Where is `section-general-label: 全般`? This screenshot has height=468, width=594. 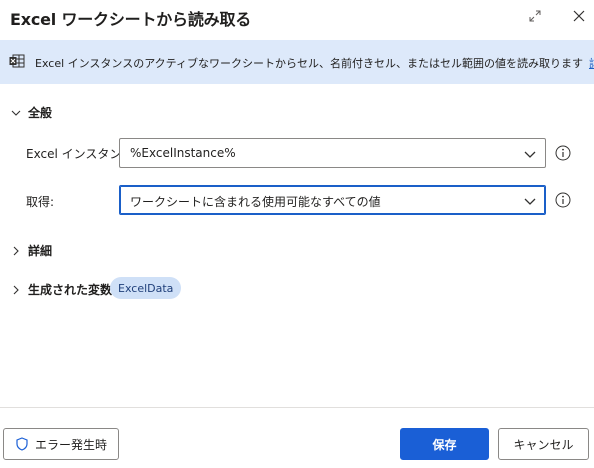 section-general-label: 全般 is located at coordinates (40, 113).